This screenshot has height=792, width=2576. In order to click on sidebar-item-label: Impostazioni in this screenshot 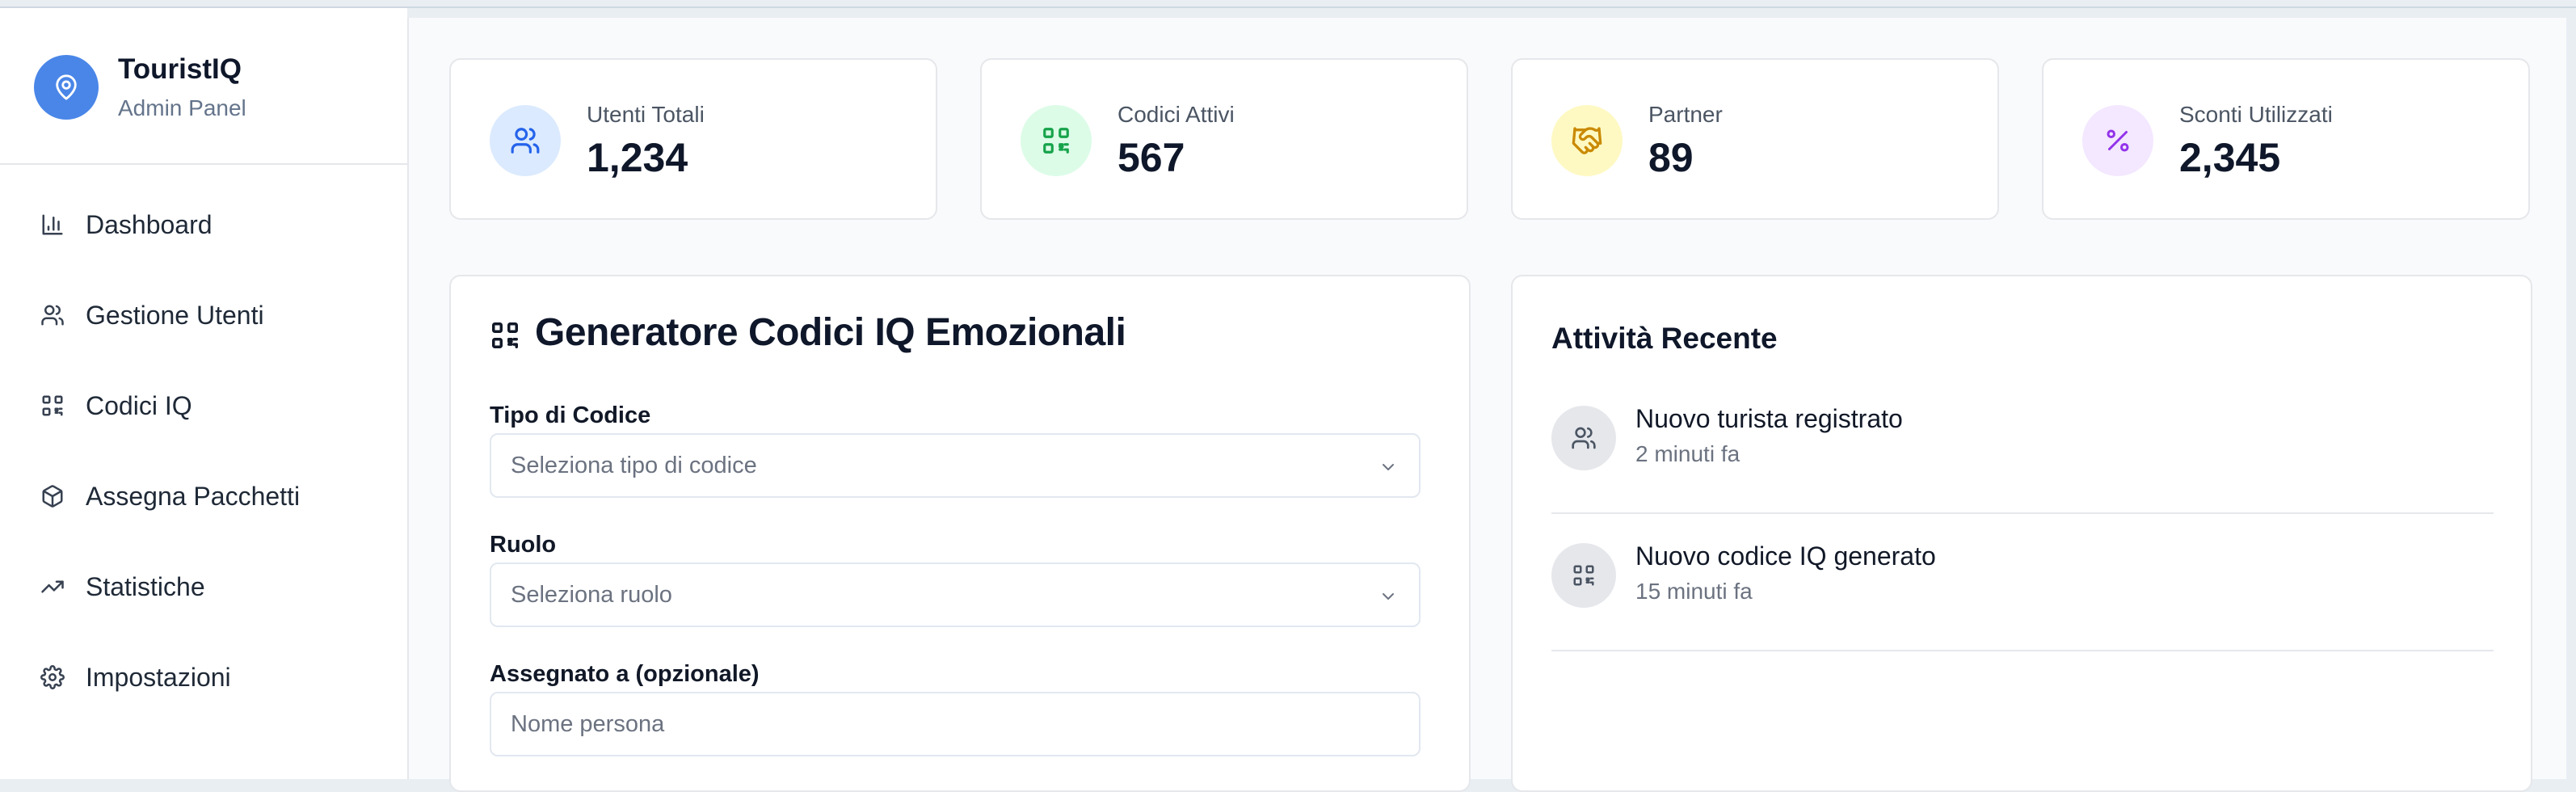, I will do `click(158, 677)`.